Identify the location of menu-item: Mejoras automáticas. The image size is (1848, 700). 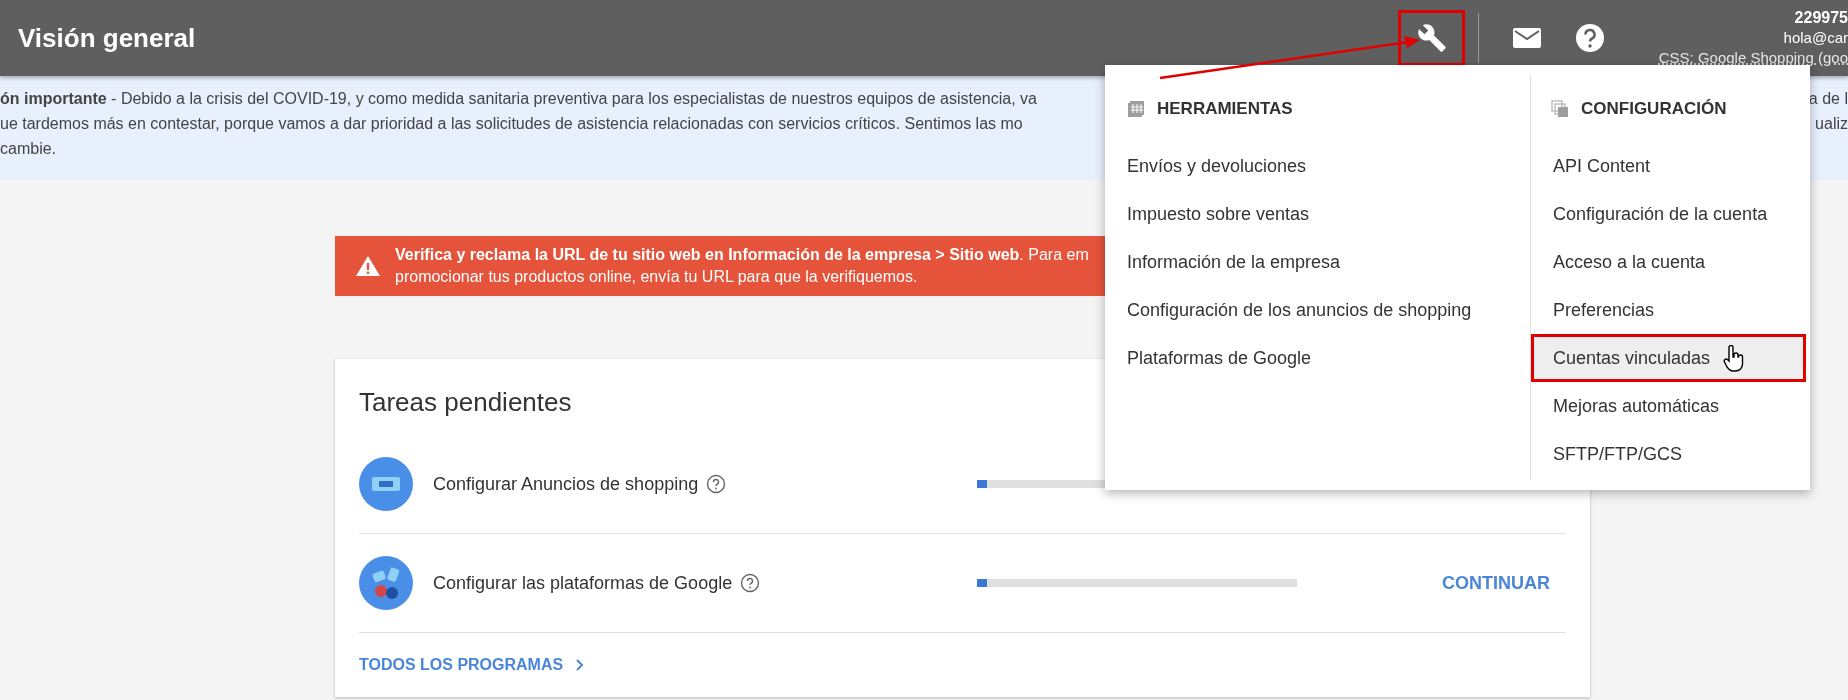
(1668, 406).